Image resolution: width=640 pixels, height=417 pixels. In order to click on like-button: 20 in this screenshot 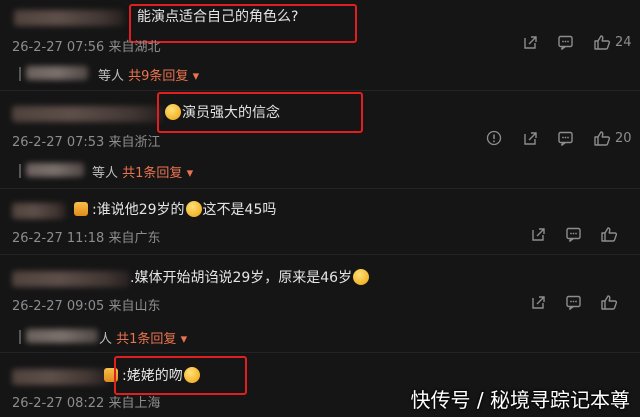, I will do `click(612, 138)`.